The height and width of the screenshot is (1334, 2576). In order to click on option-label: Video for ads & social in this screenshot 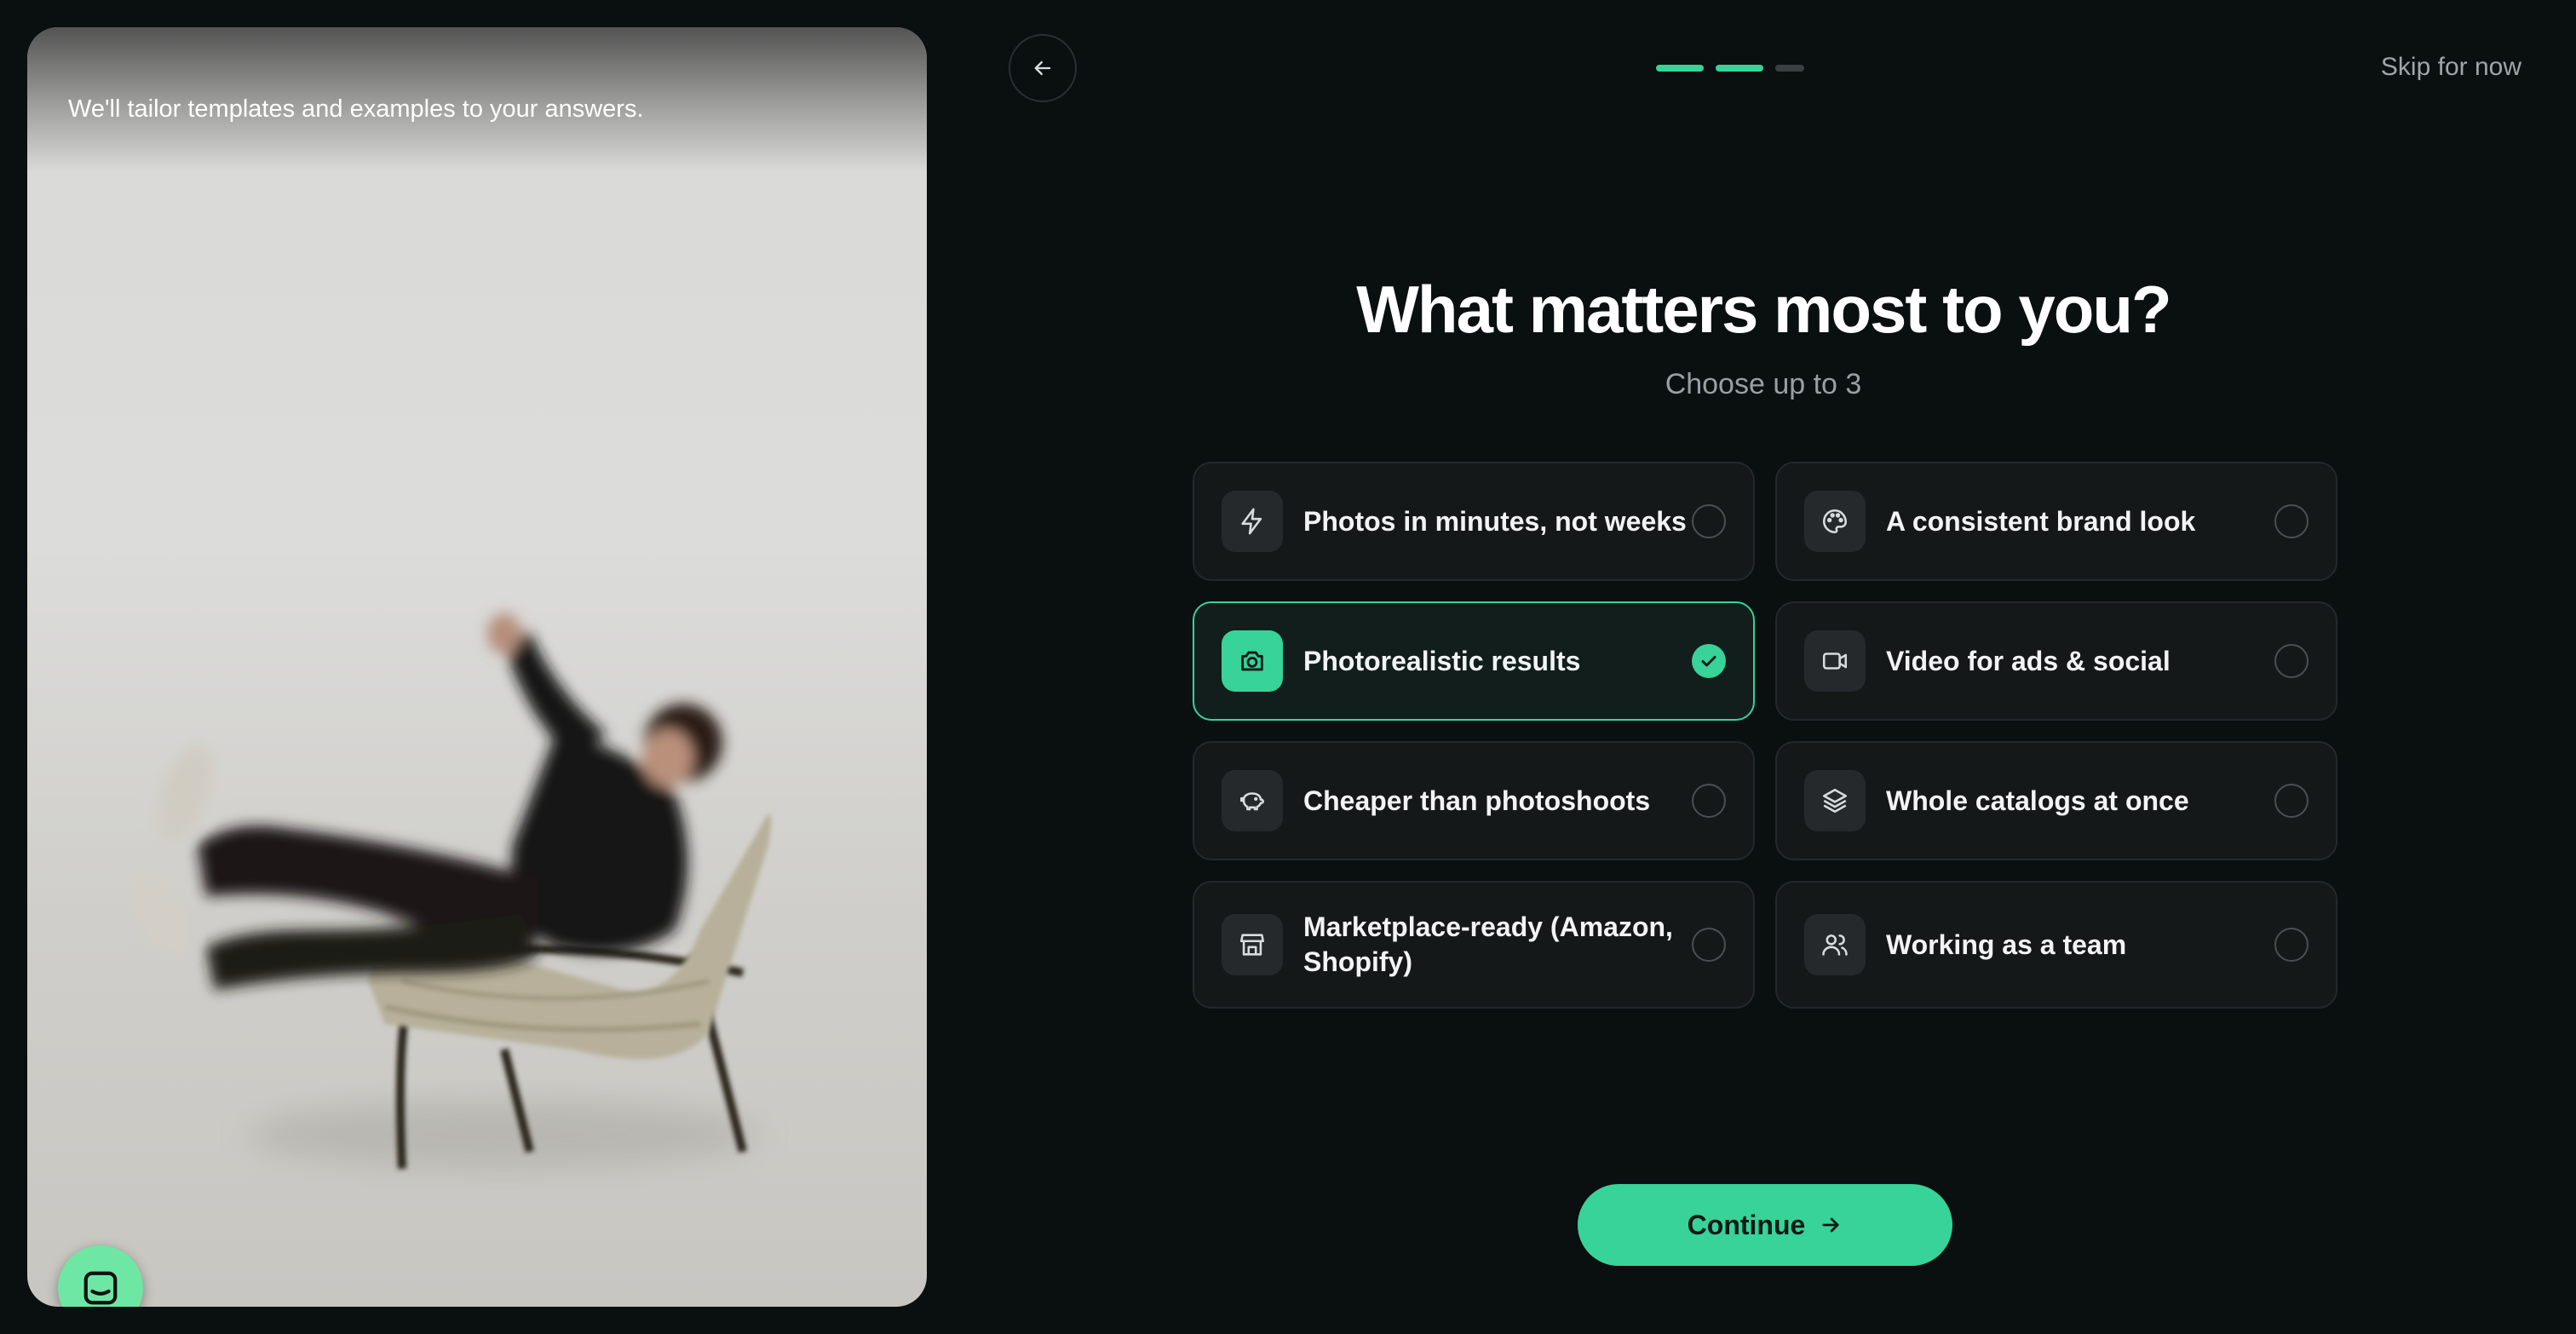, I will do `click(2029, 661)`.